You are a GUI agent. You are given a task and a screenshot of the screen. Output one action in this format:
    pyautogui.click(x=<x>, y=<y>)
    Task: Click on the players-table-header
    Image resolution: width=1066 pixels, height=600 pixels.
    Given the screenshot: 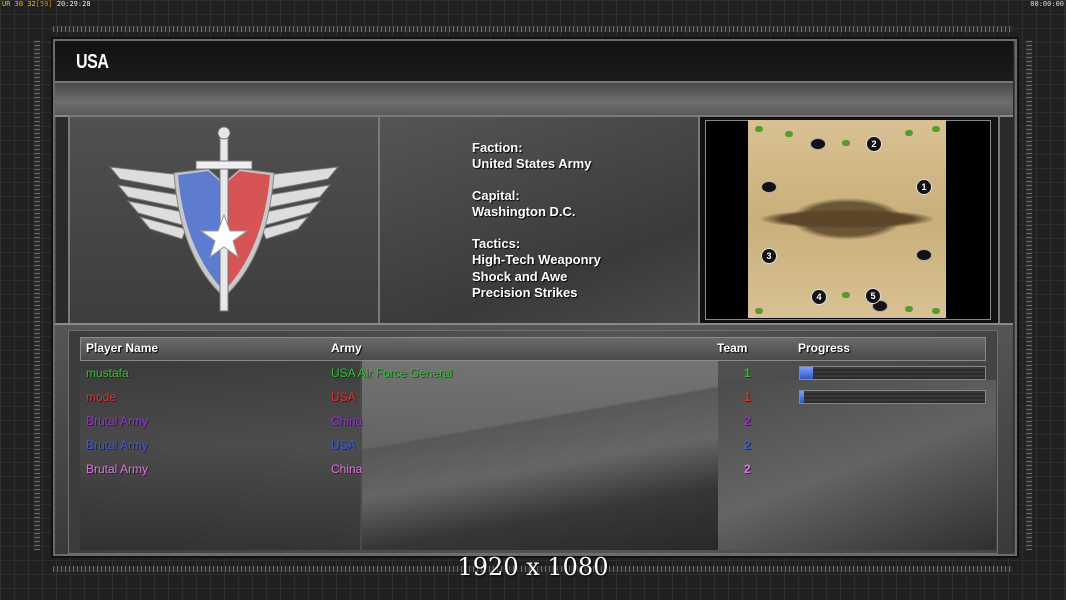 What is the action you would take?
    pyautogui.click(x=533, y=349)
    